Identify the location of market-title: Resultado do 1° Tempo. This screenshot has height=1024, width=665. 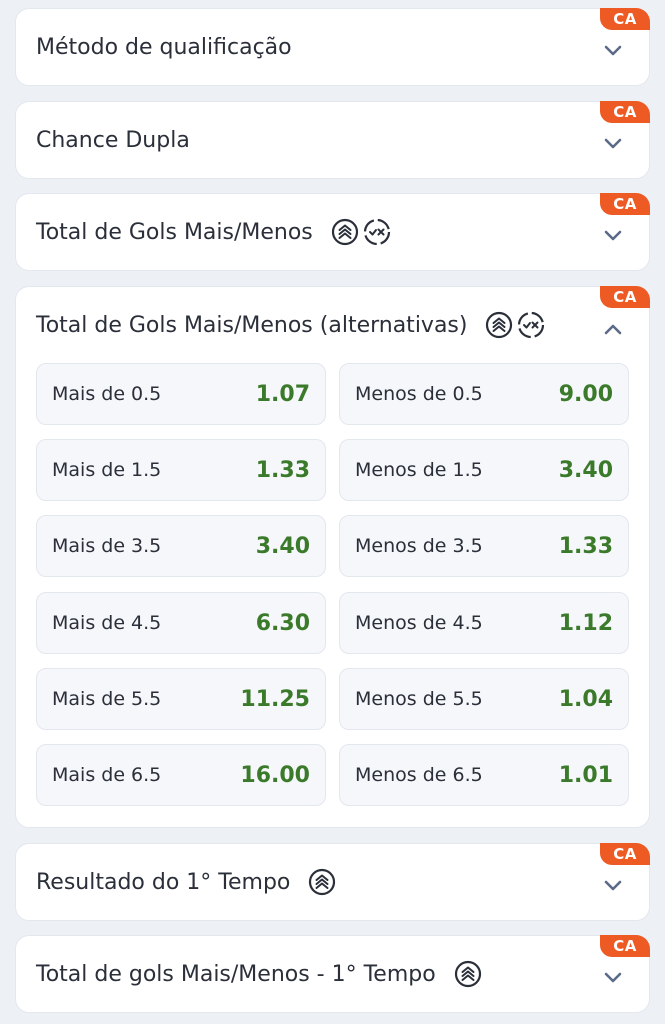
(163, 882).